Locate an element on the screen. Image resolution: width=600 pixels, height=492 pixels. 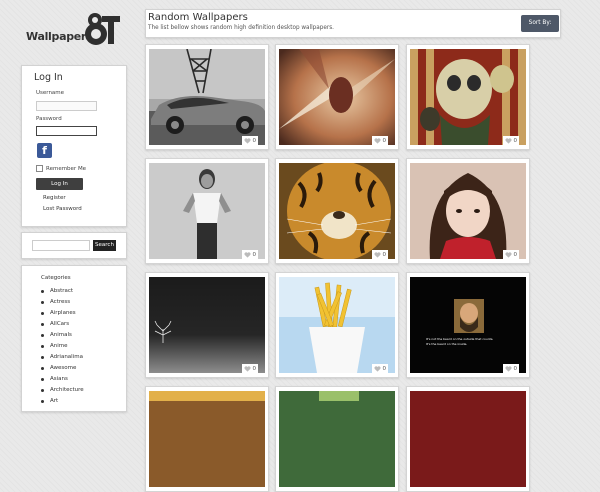
search-button: Search is located at coordinates (104, 245).